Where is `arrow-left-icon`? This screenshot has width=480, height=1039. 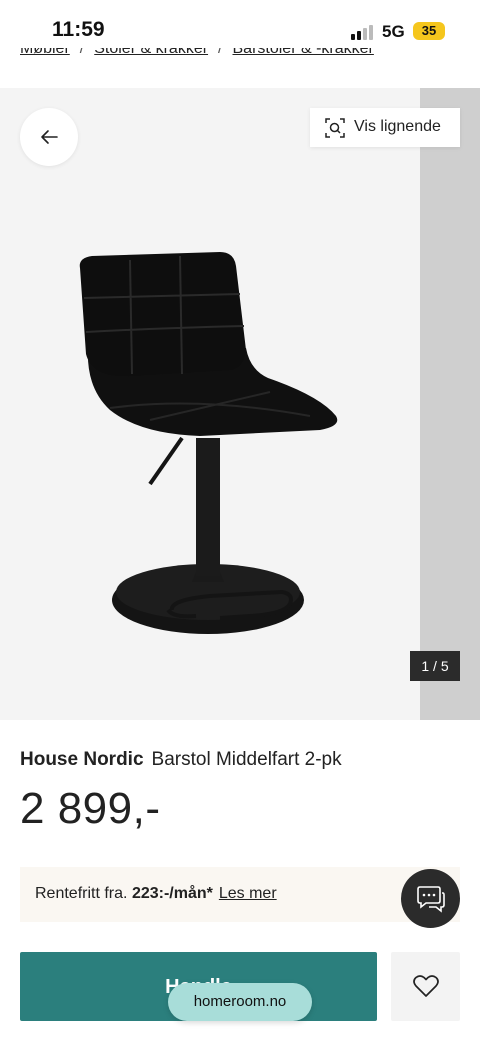
arrow-left-icon is located at coordinates (49, 137).